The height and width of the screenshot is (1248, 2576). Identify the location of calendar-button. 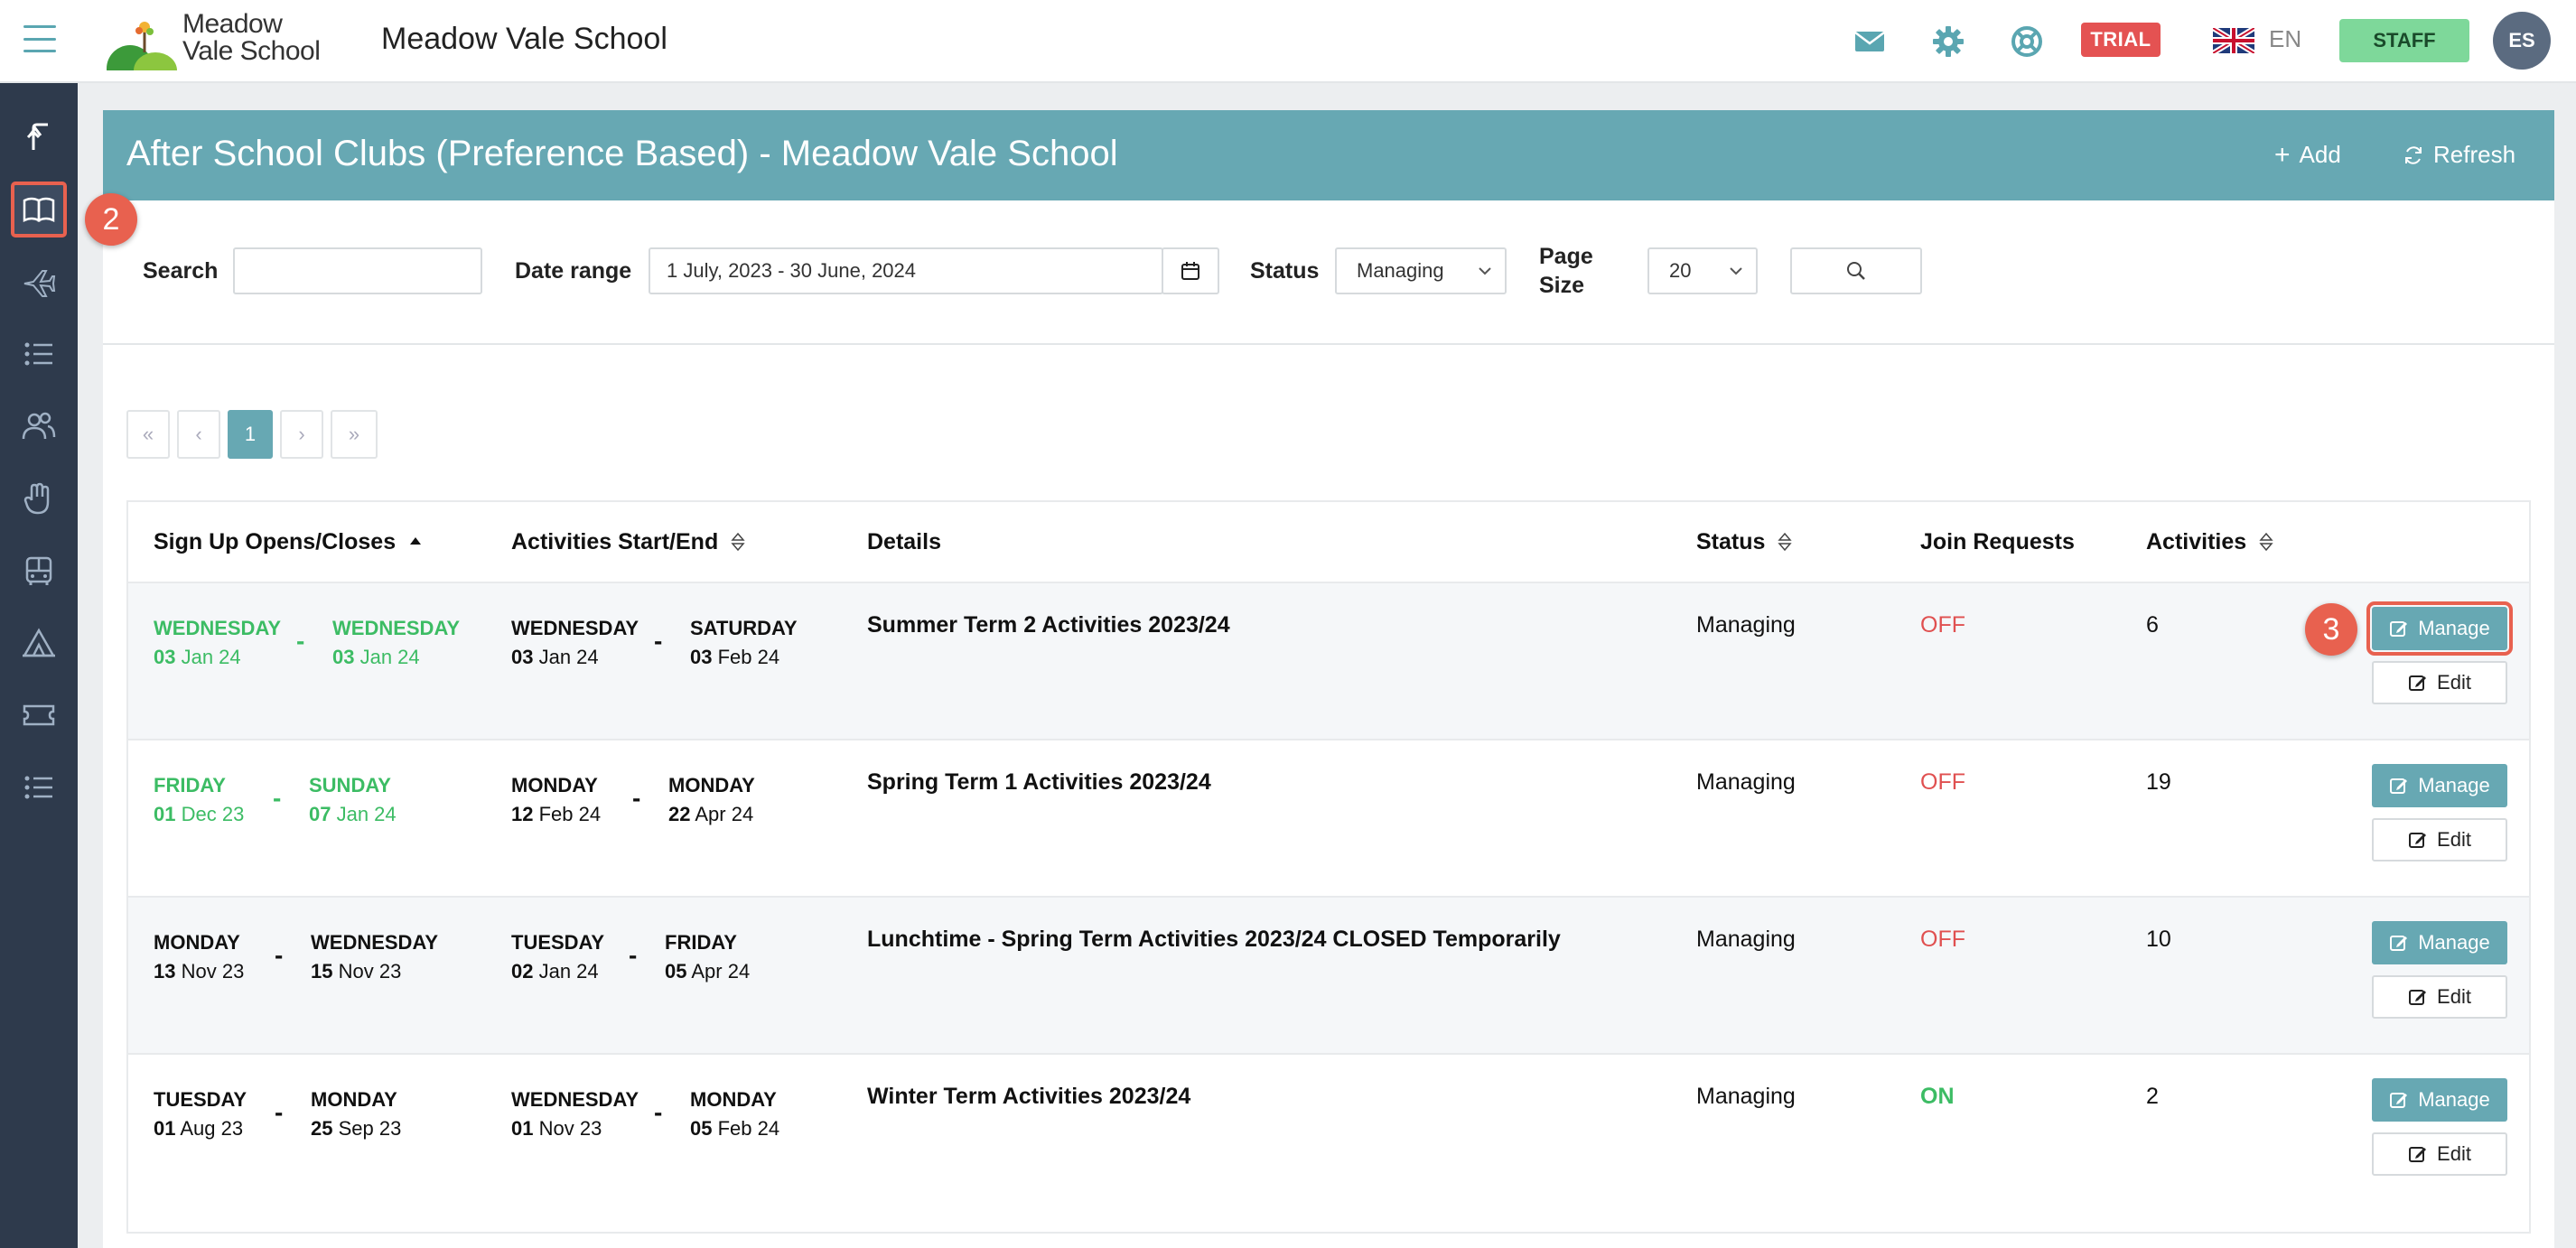
(1190, 271).